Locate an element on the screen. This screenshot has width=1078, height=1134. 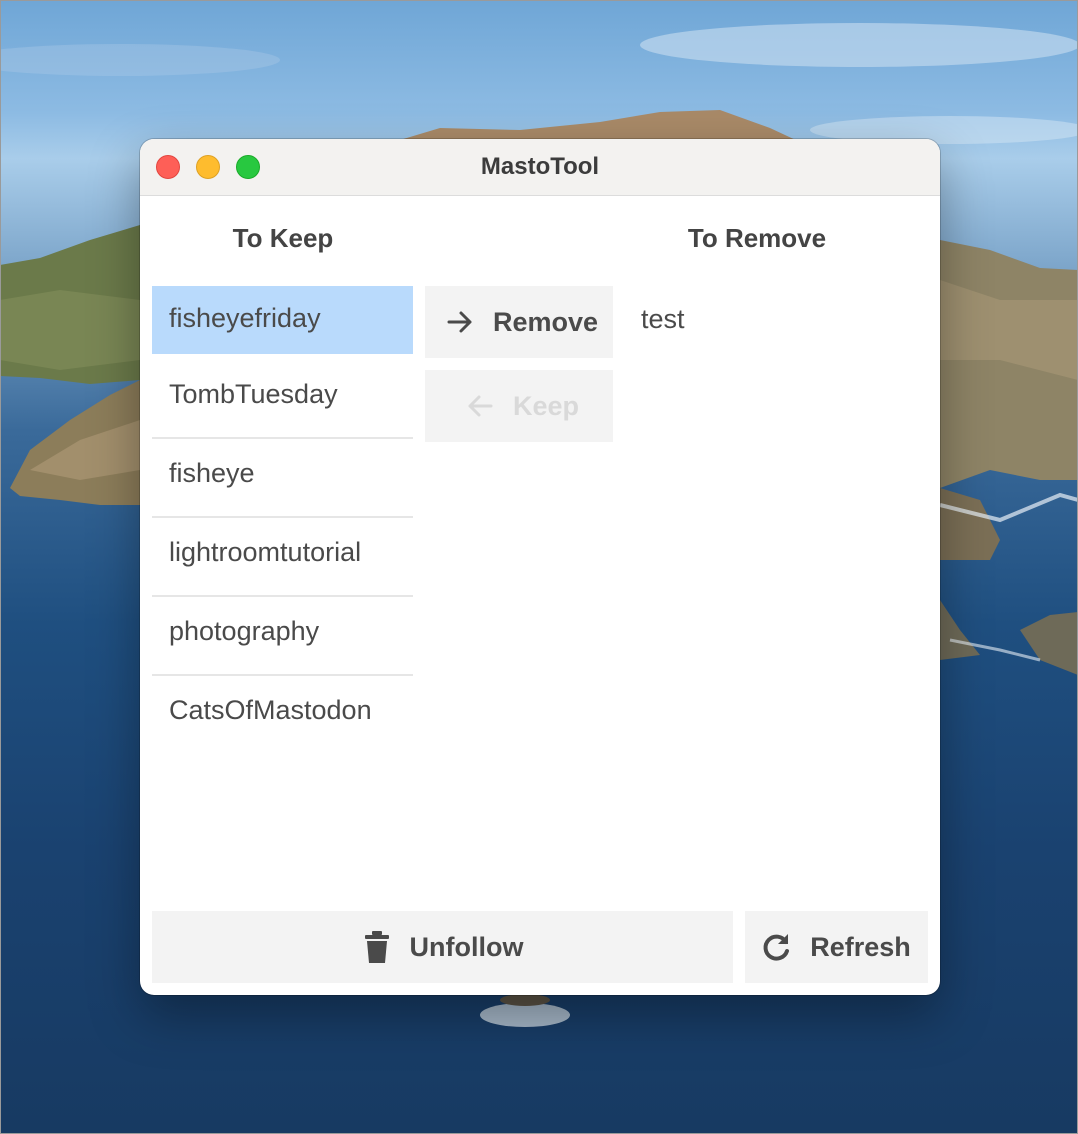
to-remove-list: test is located at coordinates (769, 319).